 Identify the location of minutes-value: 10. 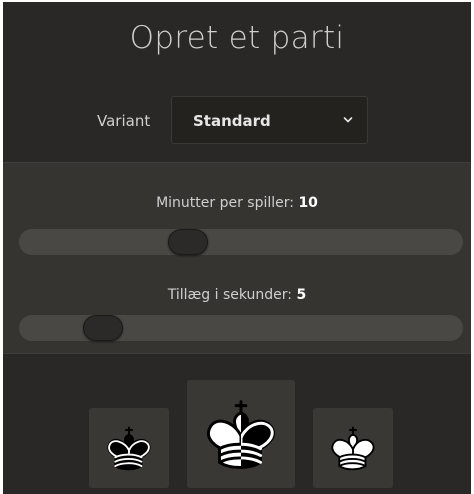
(308, 203).